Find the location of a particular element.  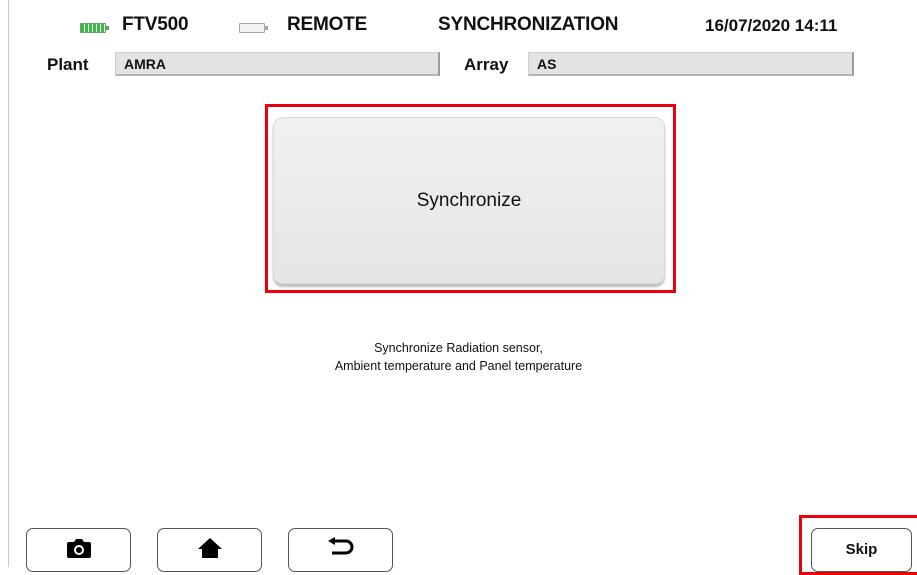

device-name: FTV500 is located at coordinates (155, 24).